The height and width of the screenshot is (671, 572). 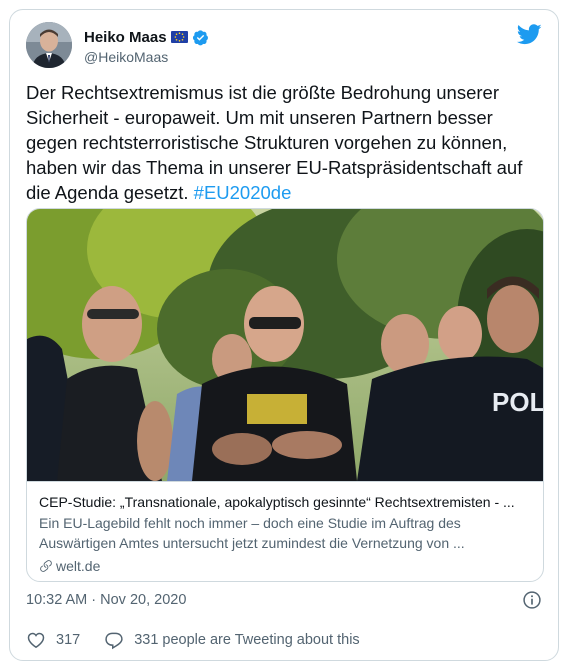 I want to click on reply-icon, so click(x=114, y=640).